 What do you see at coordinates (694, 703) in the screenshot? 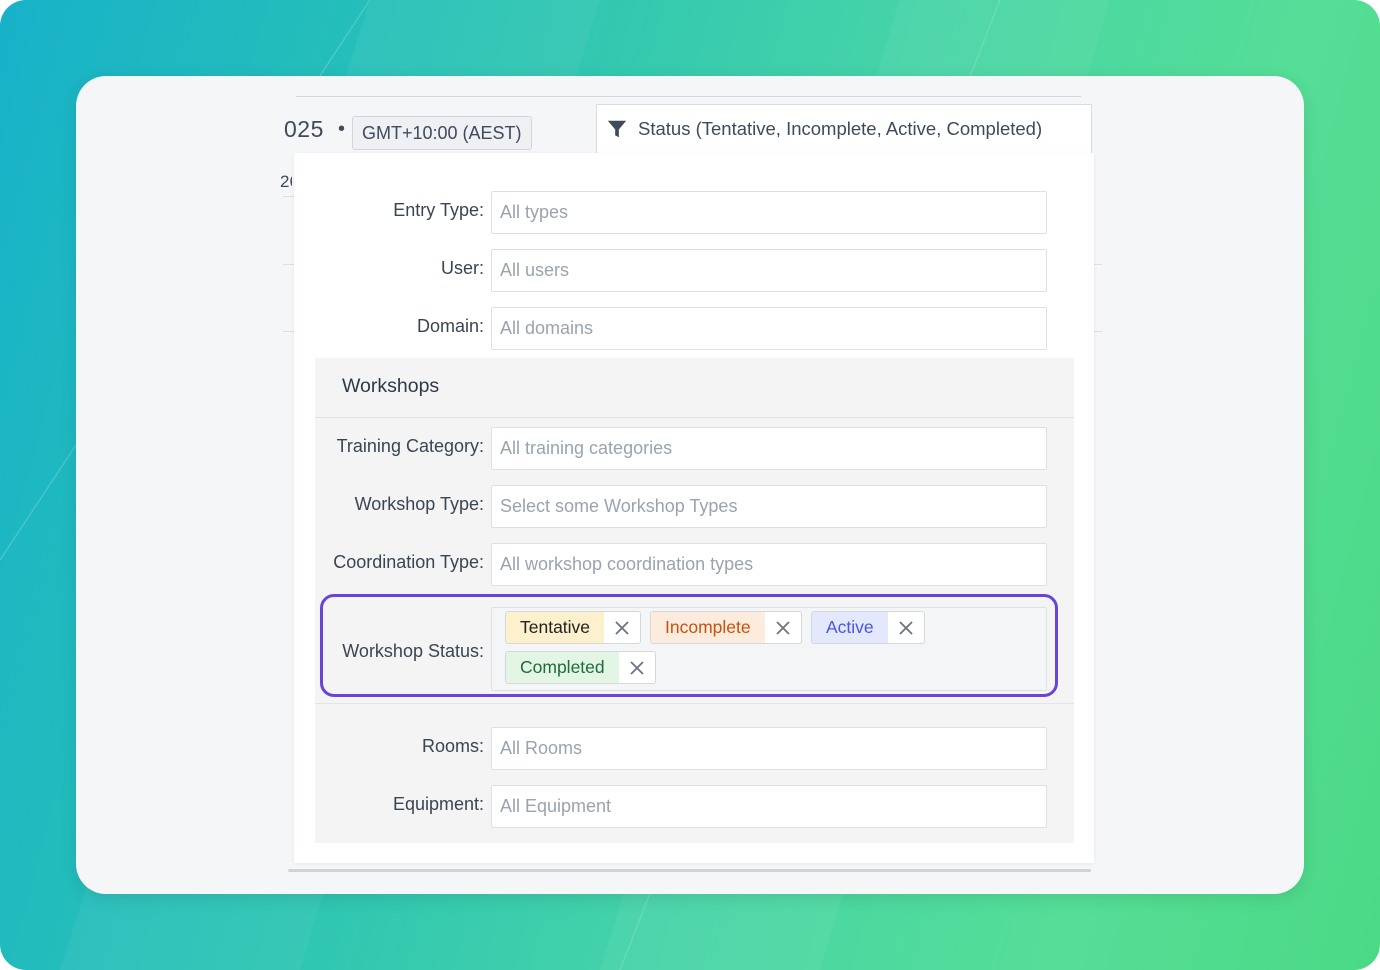
I see `section-divider` at bounding box center [694, 703].